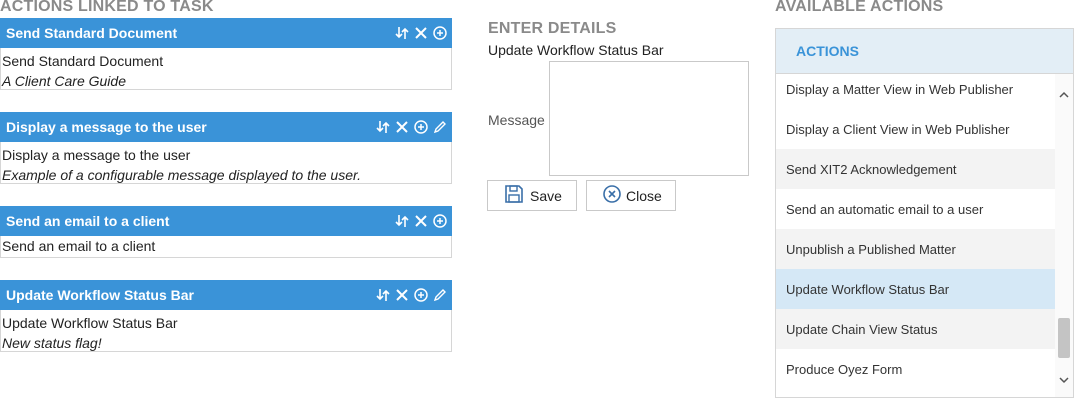  What do you see at coordinates (52, 343) in the screenshot?
I see `card-description: New status flag!` at bounding box center [52, 343].